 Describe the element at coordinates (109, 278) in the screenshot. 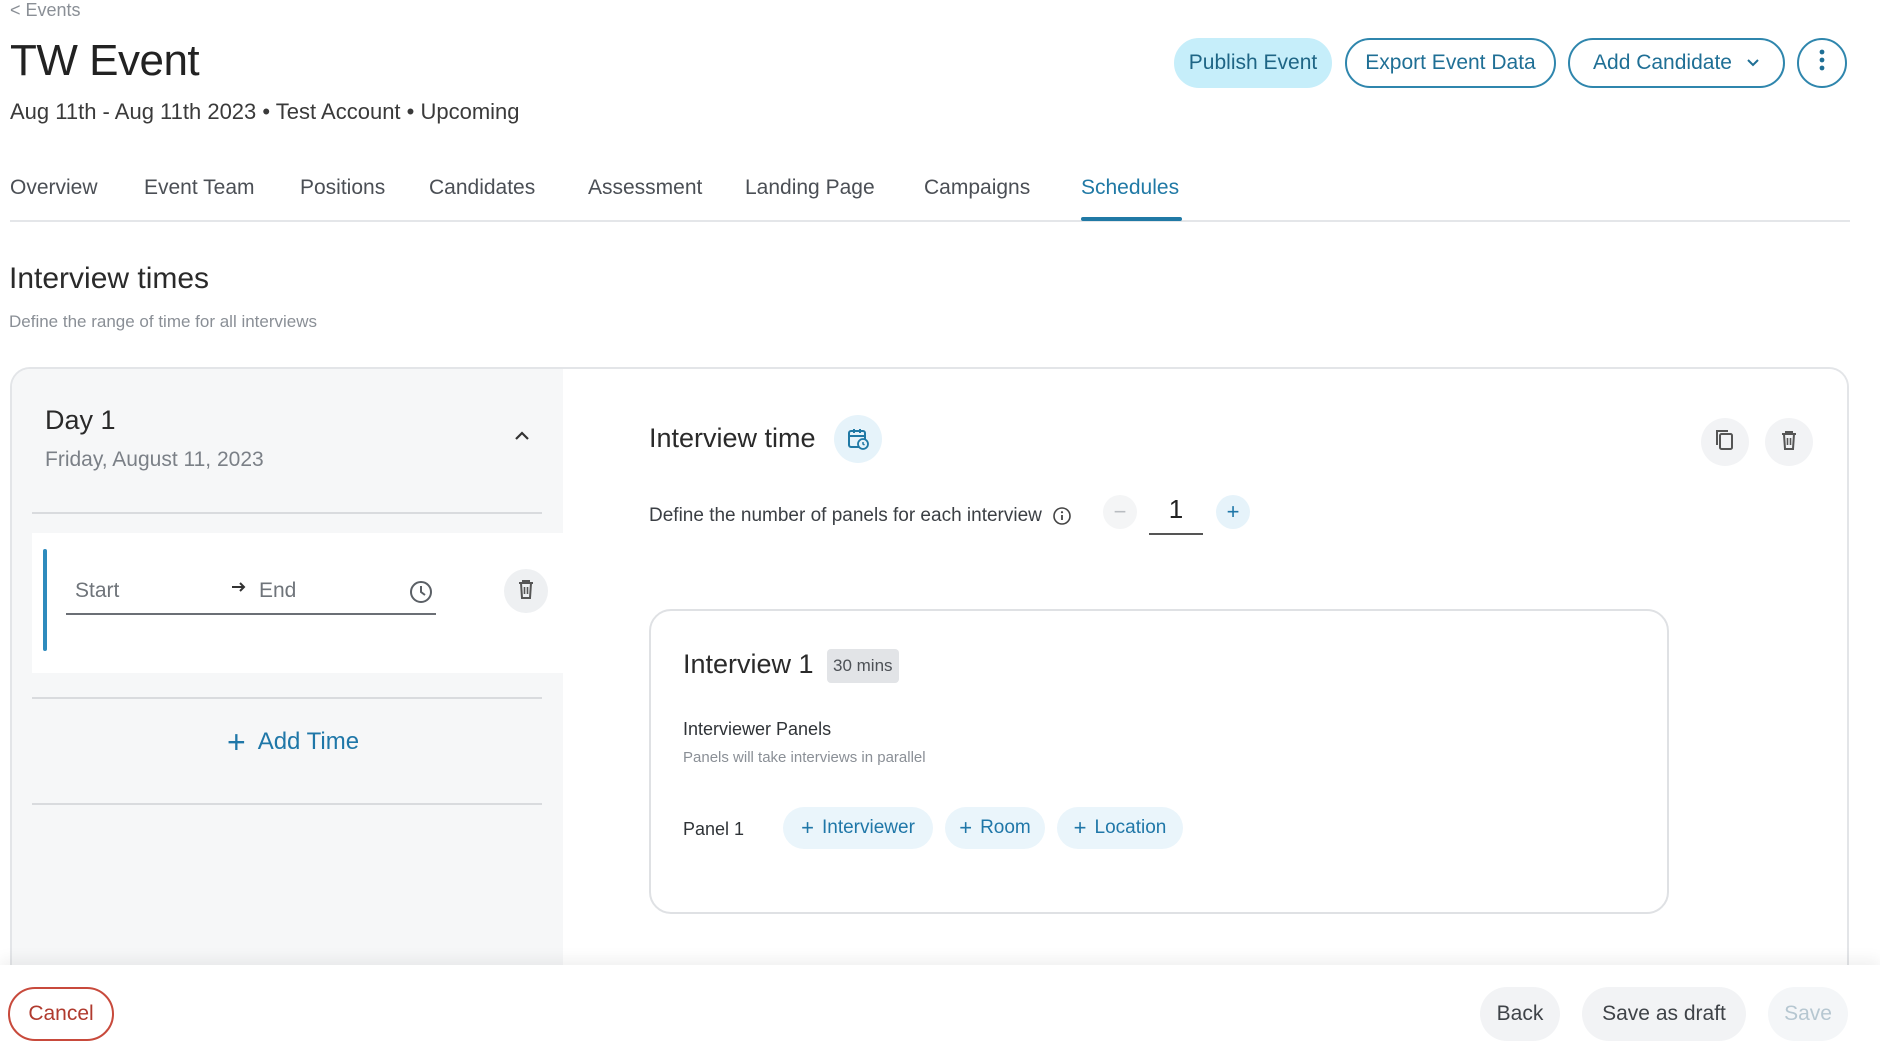

I see `section-title: Interview times` at that location.